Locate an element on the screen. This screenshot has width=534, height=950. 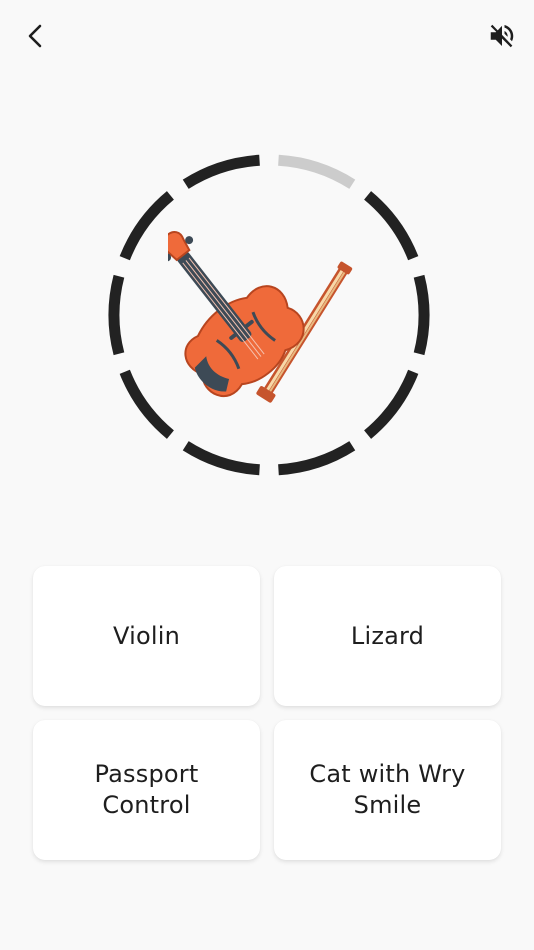
answer-label: Lizard is located at coordinates (387, 635).